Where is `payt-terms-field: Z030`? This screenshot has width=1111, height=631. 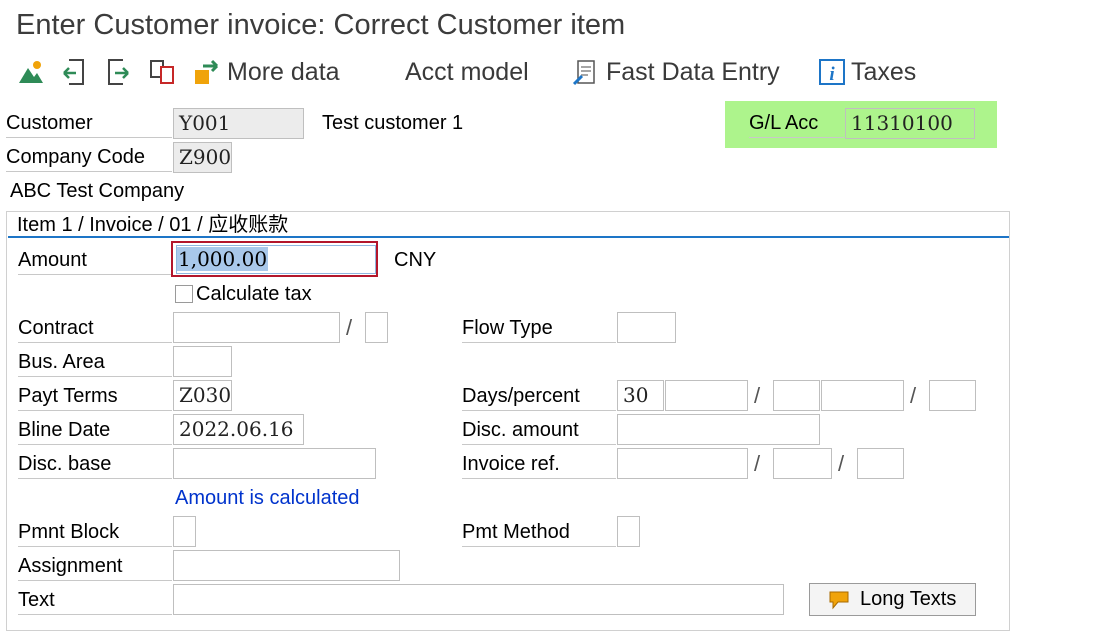 payt-terms-field: Z030 is located at coordinates (202, 395).